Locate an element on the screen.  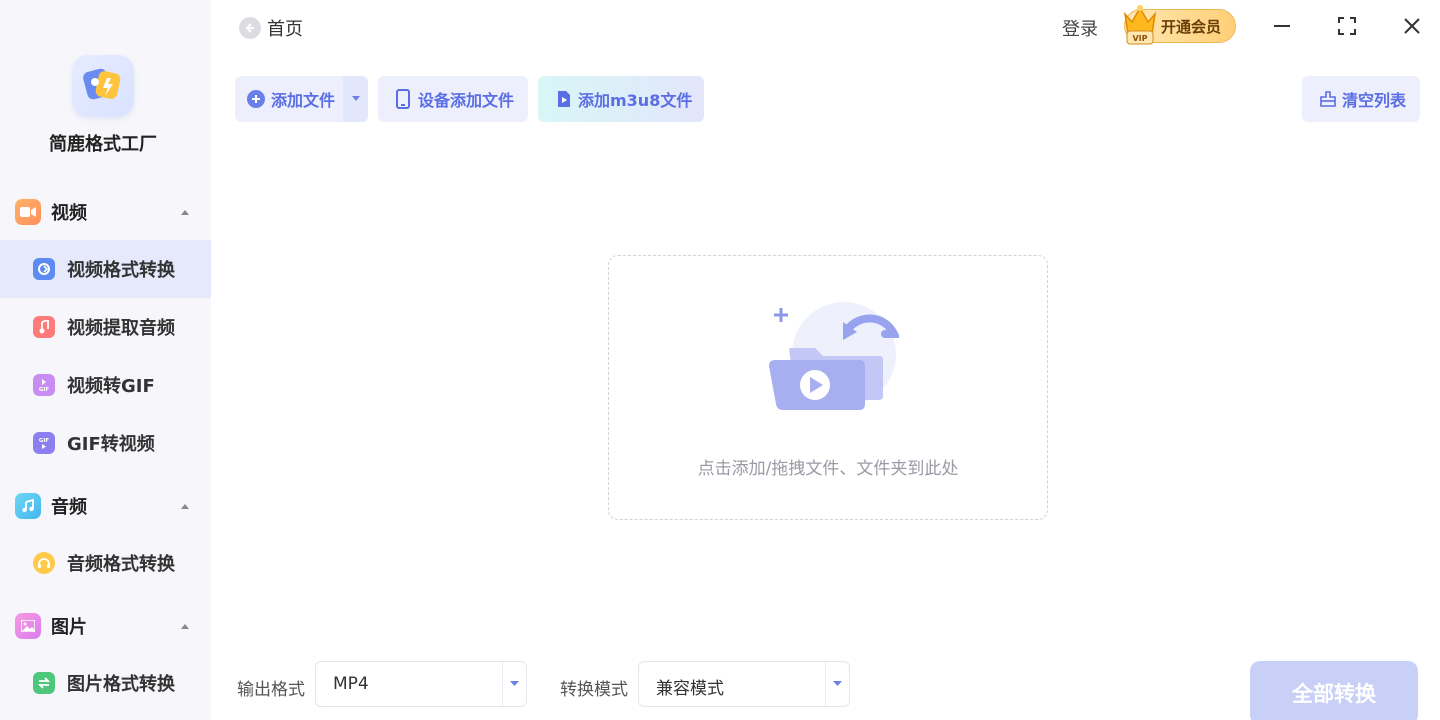
sidebar-group-label: 图片 is located at coordinates (69, 627).